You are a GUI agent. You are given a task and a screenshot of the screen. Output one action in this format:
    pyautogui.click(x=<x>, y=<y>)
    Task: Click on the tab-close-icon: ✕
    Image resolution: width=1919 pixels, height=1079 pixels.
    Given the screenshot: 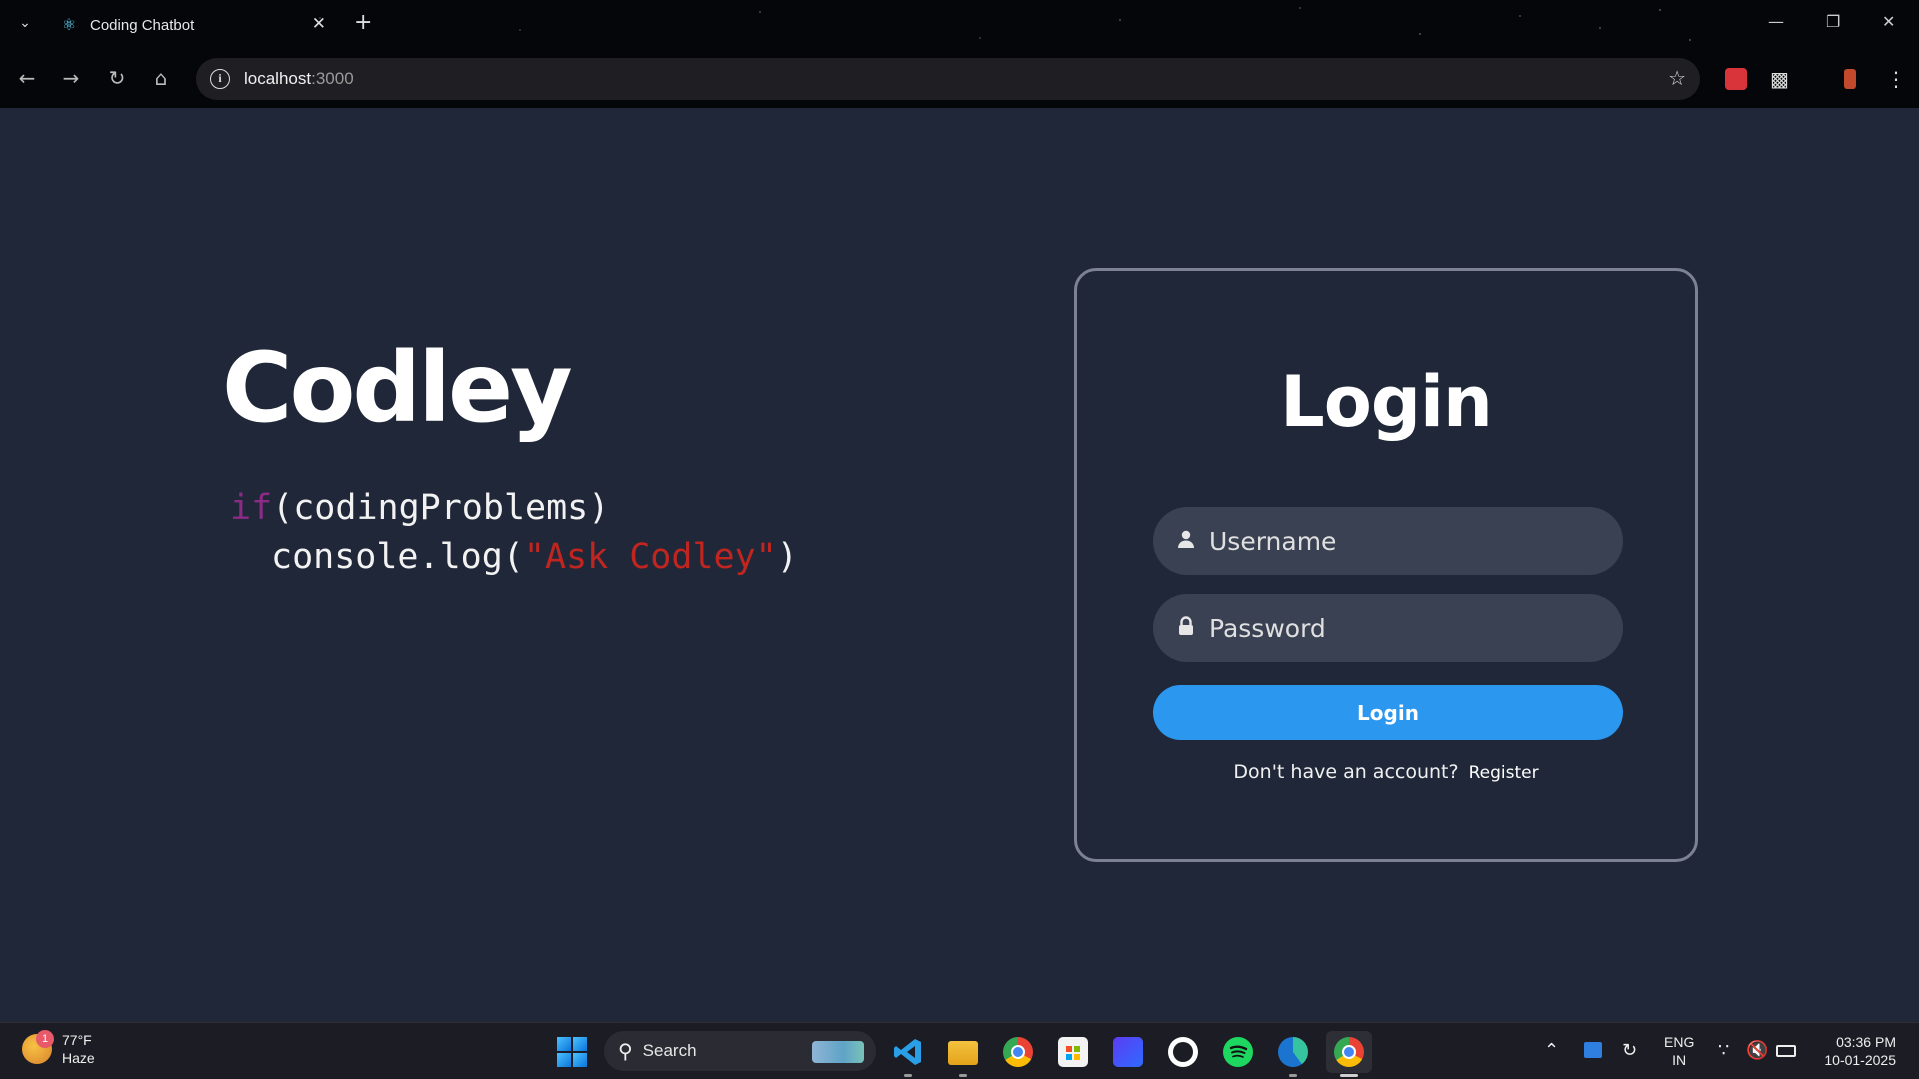 What is the action you would take?
    pyautogui.click(x=319, y=24)
    